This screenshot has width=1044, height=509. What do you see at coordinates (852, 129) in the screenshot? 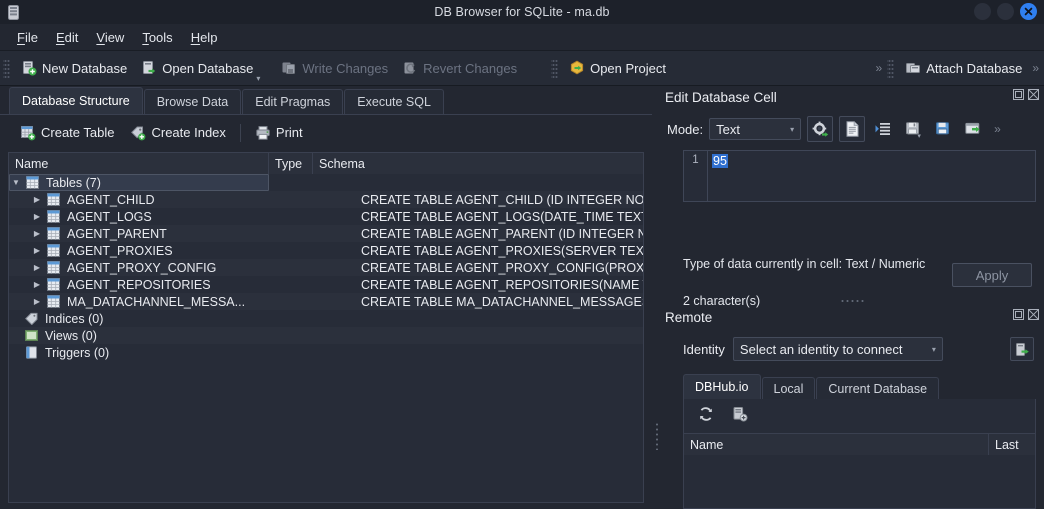
I see `text-mode-button` at bounding box center [852, 129].